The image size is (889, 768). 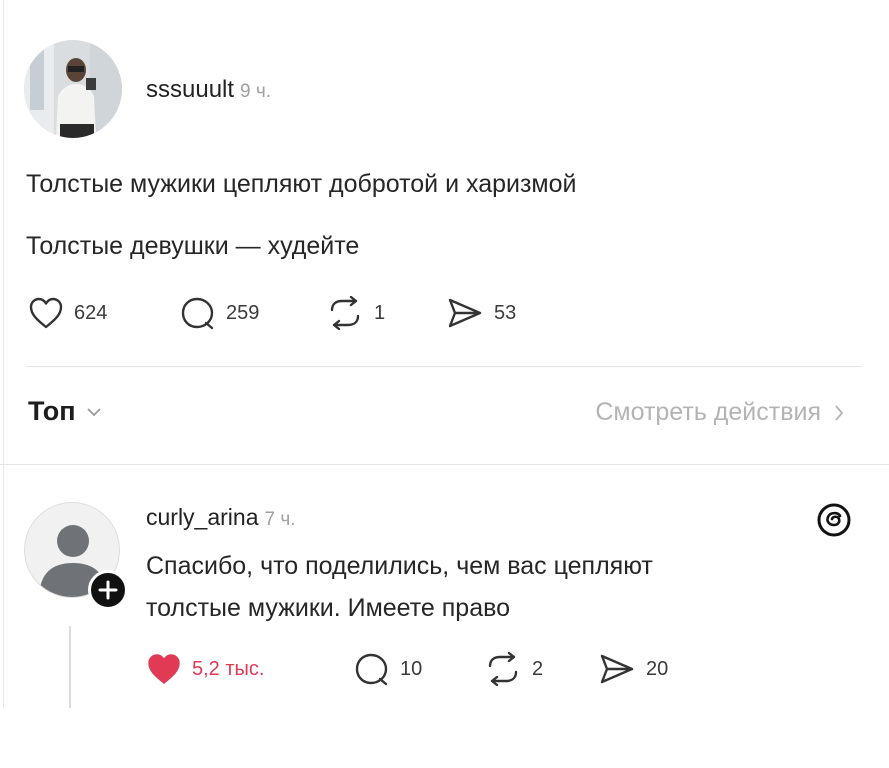 What do you see at coordinates (708, 412) in the screenshot?
I see `view-activity-label: Смотреть действия` at bounding box center [708, 412].